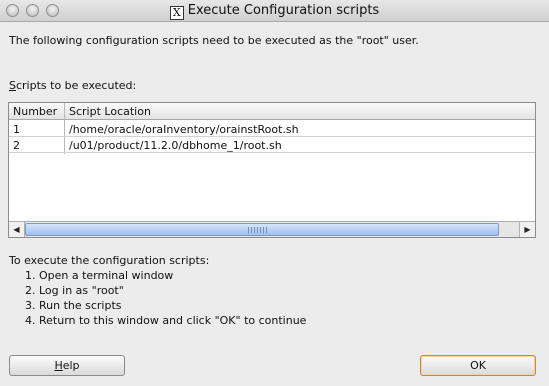 Image resolution: width=549 pixels, height=386 pixels. I want to click on horizontal-scrollbar: ◀ ▶, so click(272, 229).